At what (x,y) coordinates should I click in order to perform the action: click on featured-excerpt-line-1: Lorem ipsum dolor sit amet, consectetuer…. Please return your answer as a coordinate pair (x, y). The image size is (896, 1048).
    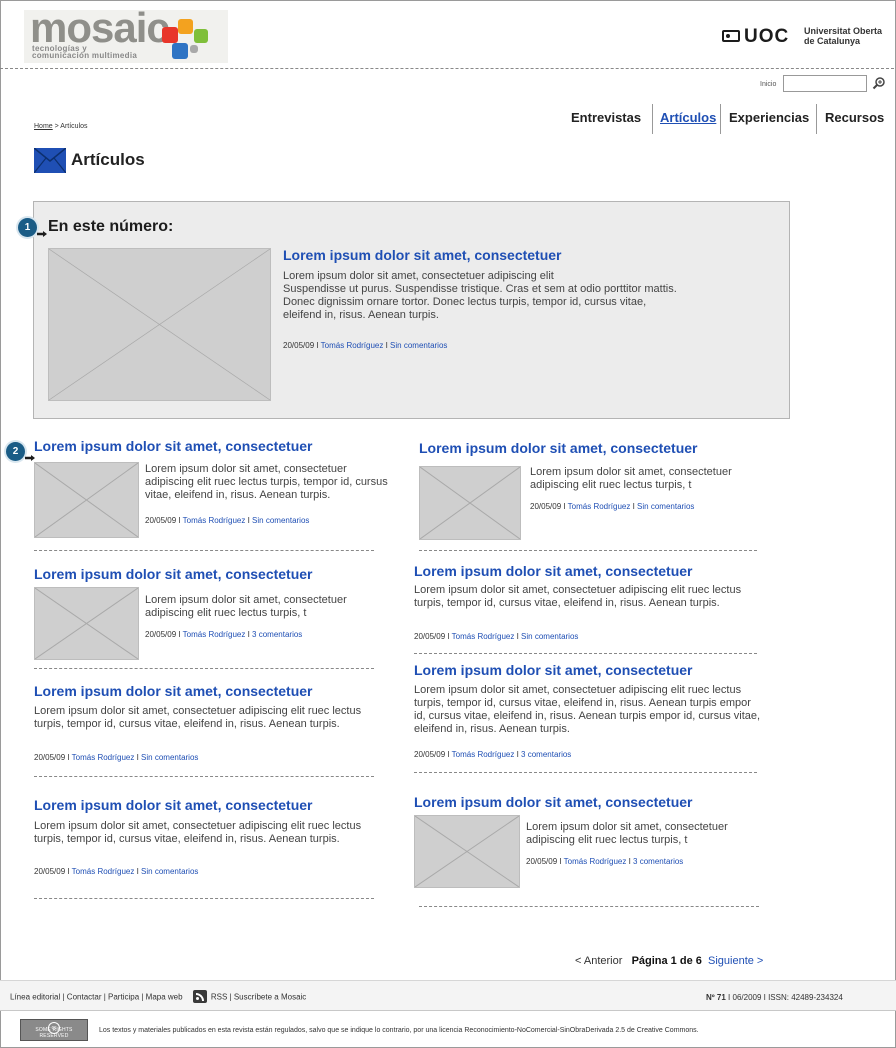
    Looking at the image, I should click on (418, 276).